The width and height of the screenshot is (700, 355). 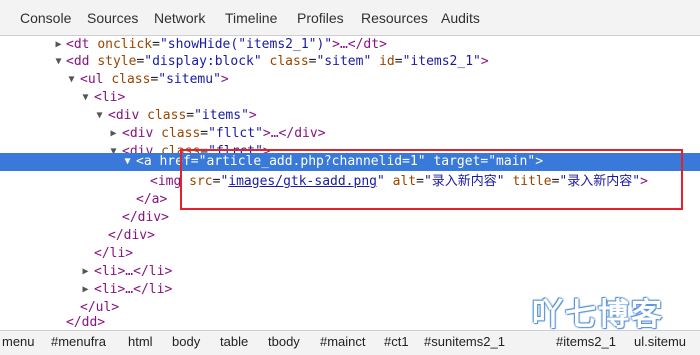 What do you see at coordinates (144, 161) in the screenshot?
I see `tag-open: <a` at bounding box center [144, 161].